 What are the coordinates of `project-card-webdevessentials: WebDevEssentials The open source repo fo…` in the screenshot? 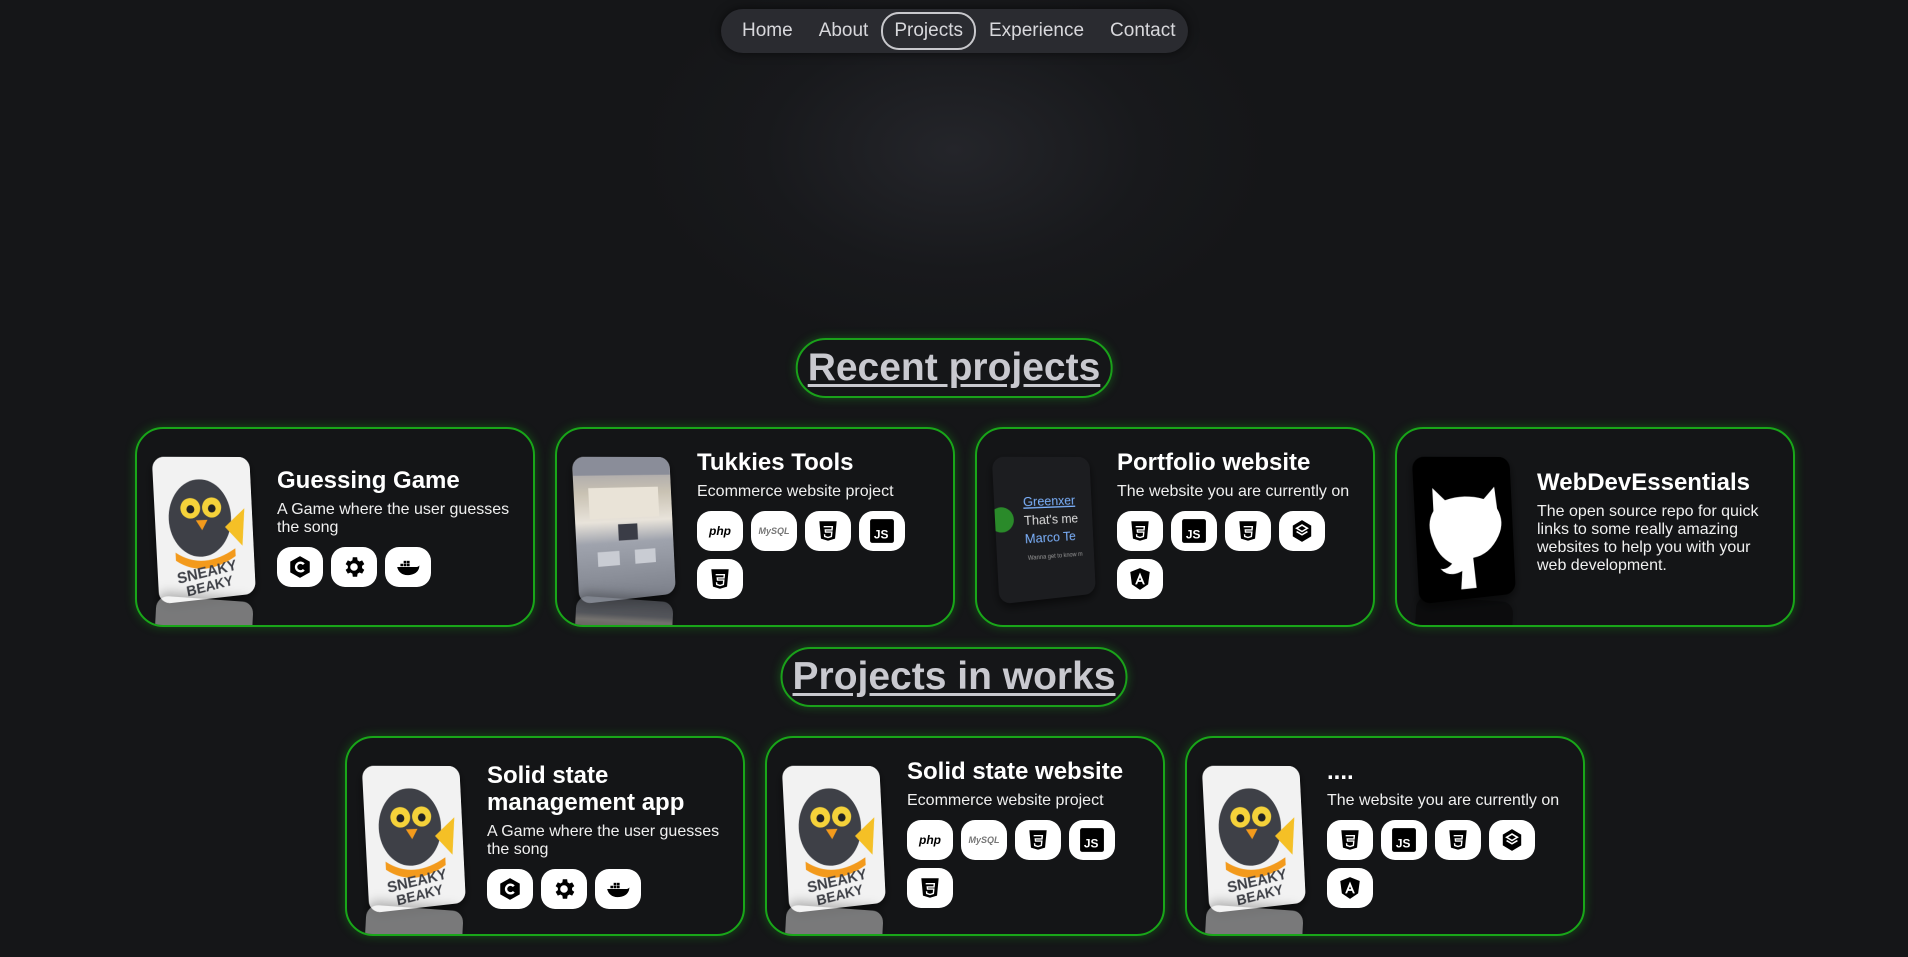 It's located at (1595, 527).